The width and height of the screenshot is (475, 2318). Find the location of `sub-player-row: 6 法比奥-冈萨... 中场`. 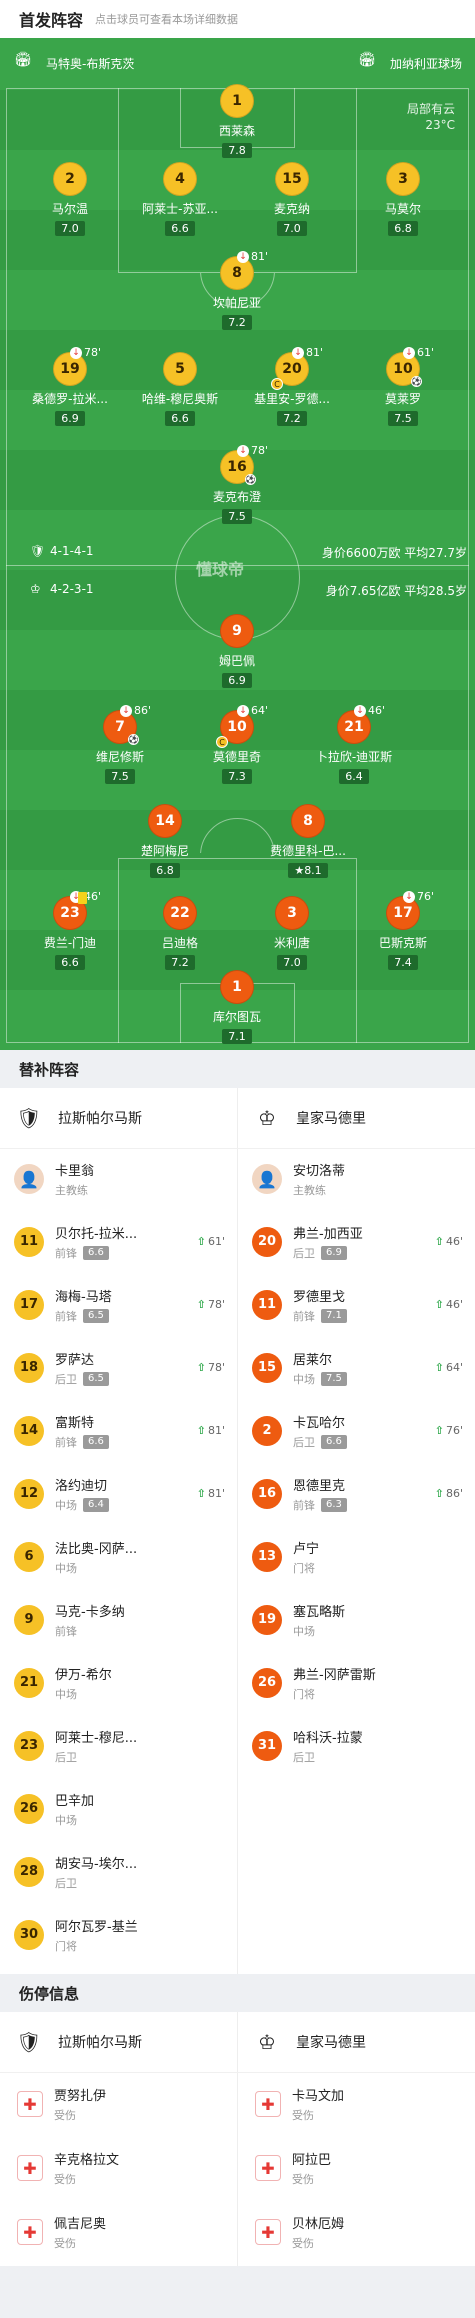

sub-player-row: 6 法比奥-冈萨... 中场 is located at coordinates (118, 1556).